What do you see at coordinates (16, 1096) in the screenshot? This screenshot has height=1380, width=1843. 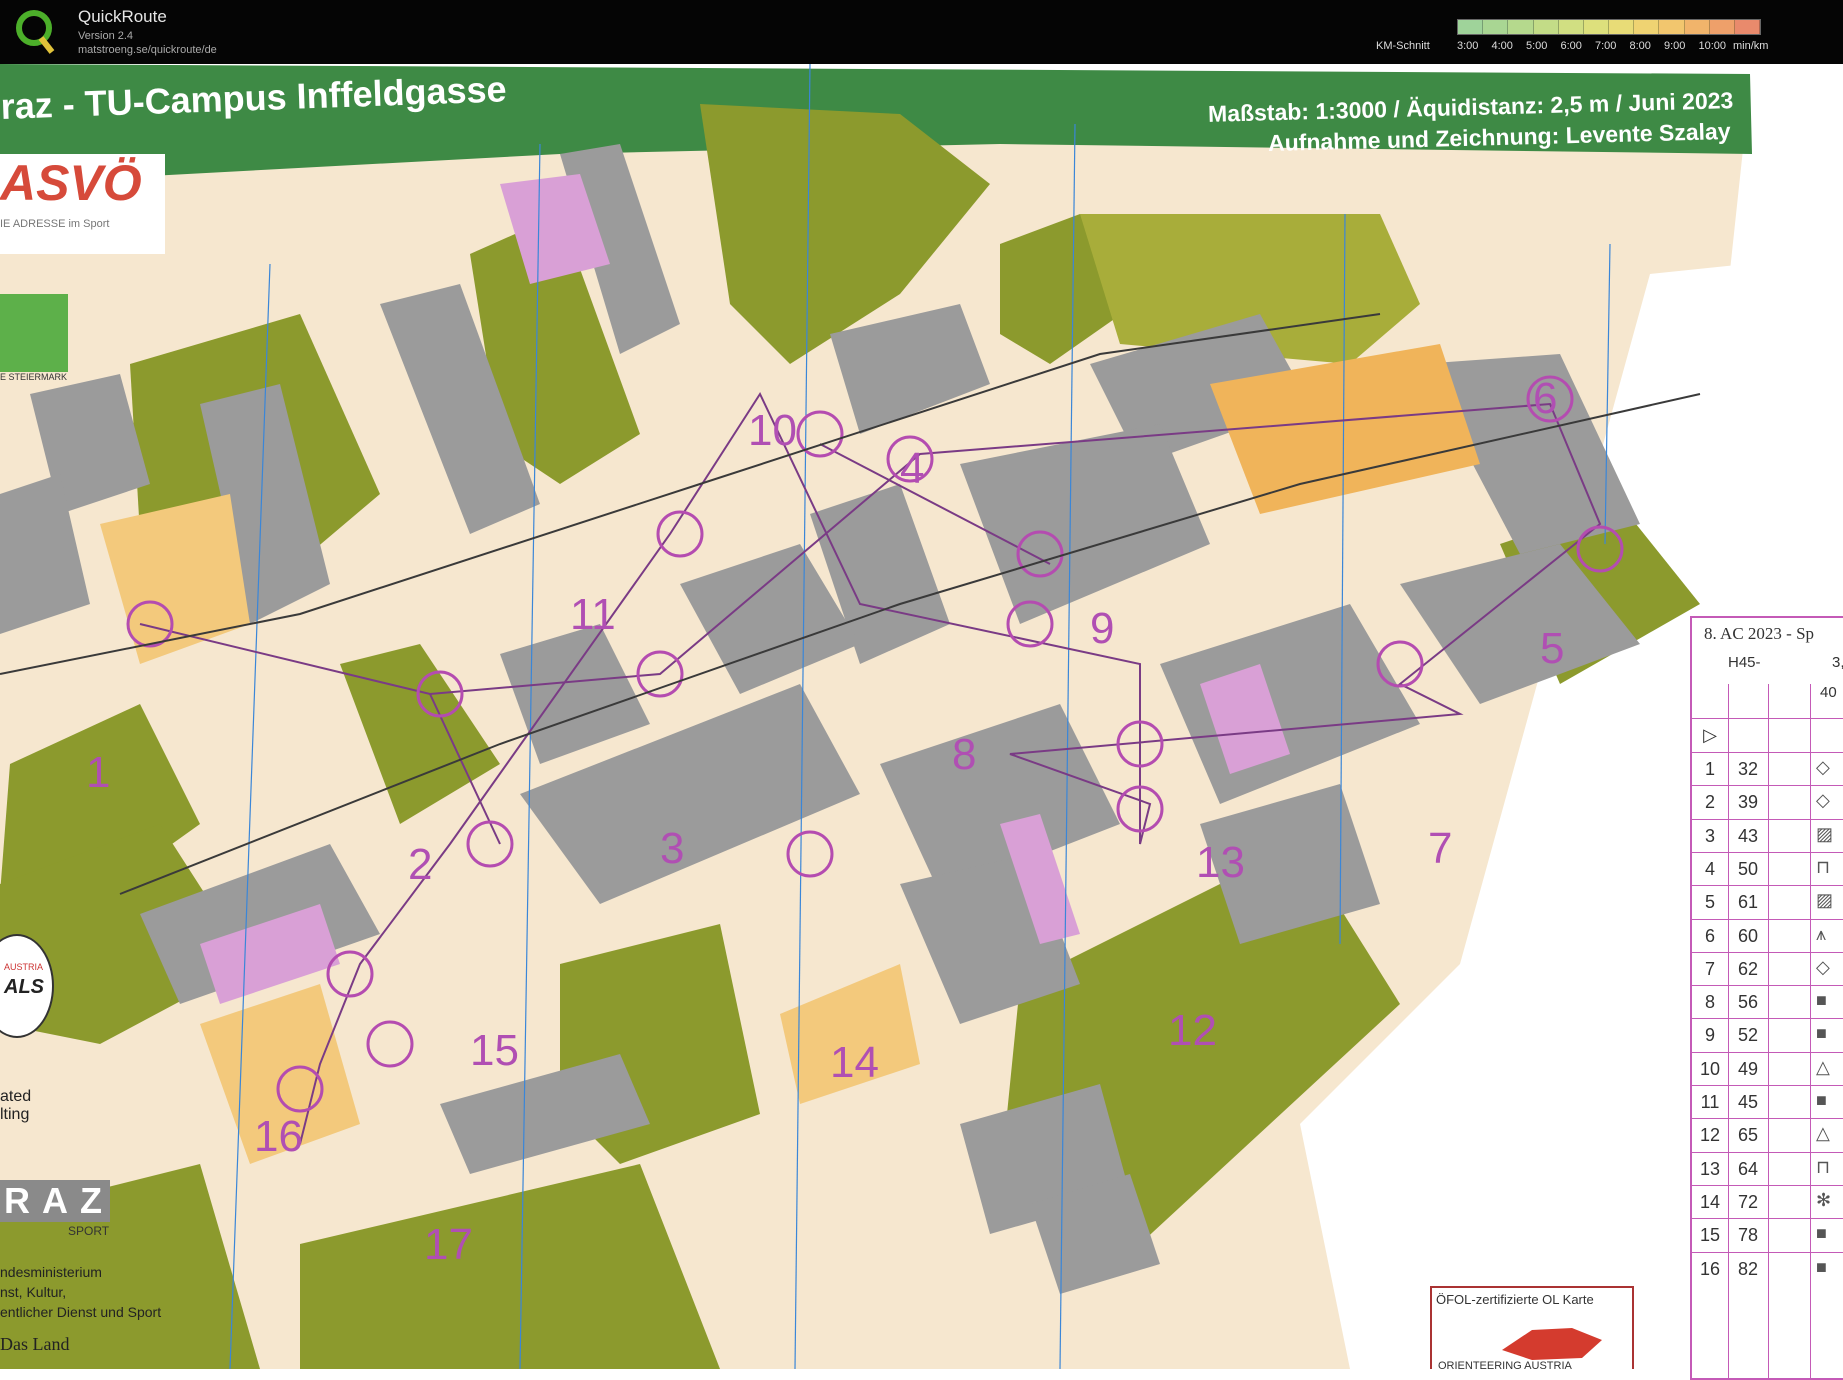 I see `side-text-1: ated` at bounding box center [16, 1096].